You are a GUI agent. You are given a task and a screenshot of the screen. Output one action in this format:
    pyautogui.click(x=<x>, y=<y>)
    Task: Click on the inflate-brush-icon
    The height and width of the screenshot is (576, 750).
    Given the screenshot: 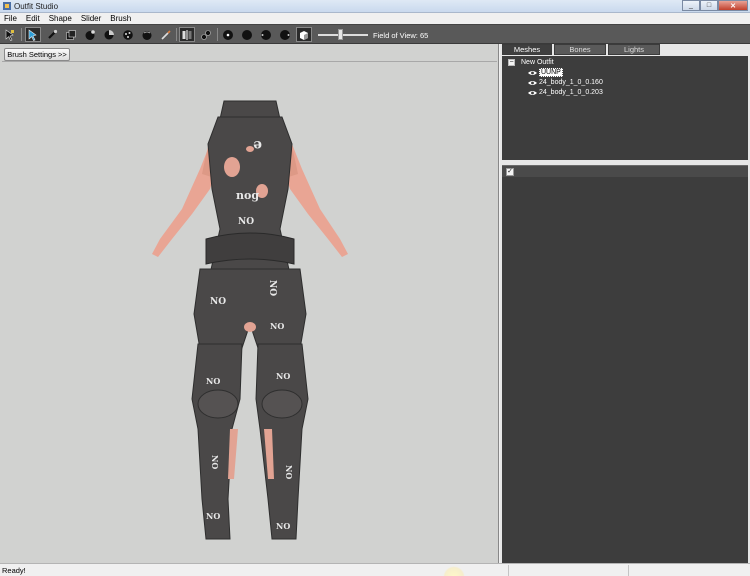 What is the action you would take?
    pyautogui.click(x=71, y=34)
    